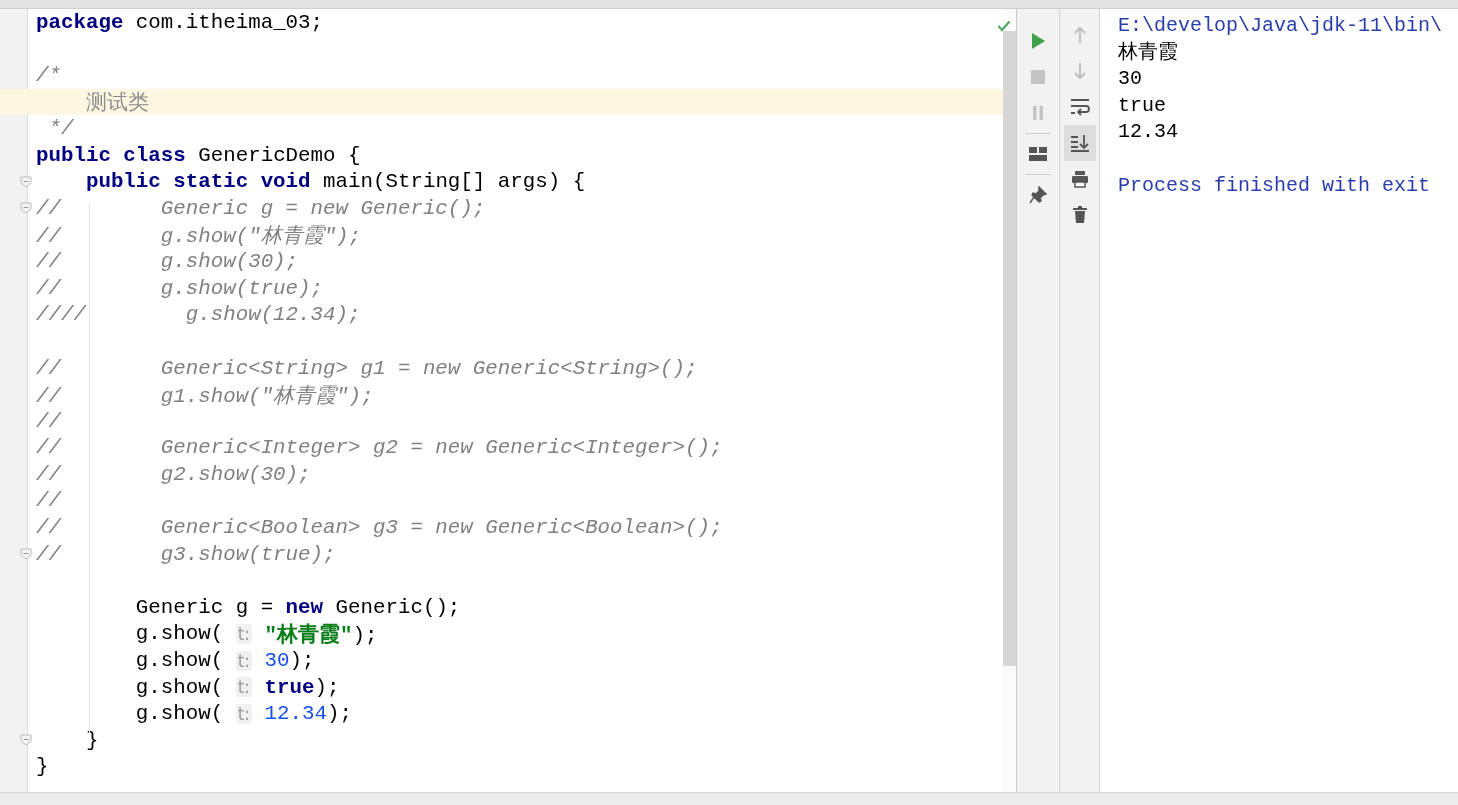  What do you see at coordinates (297, 607) in the screenshot?
I see `code-text: Generic g = new Generic();` at bounding box center [297, 607].